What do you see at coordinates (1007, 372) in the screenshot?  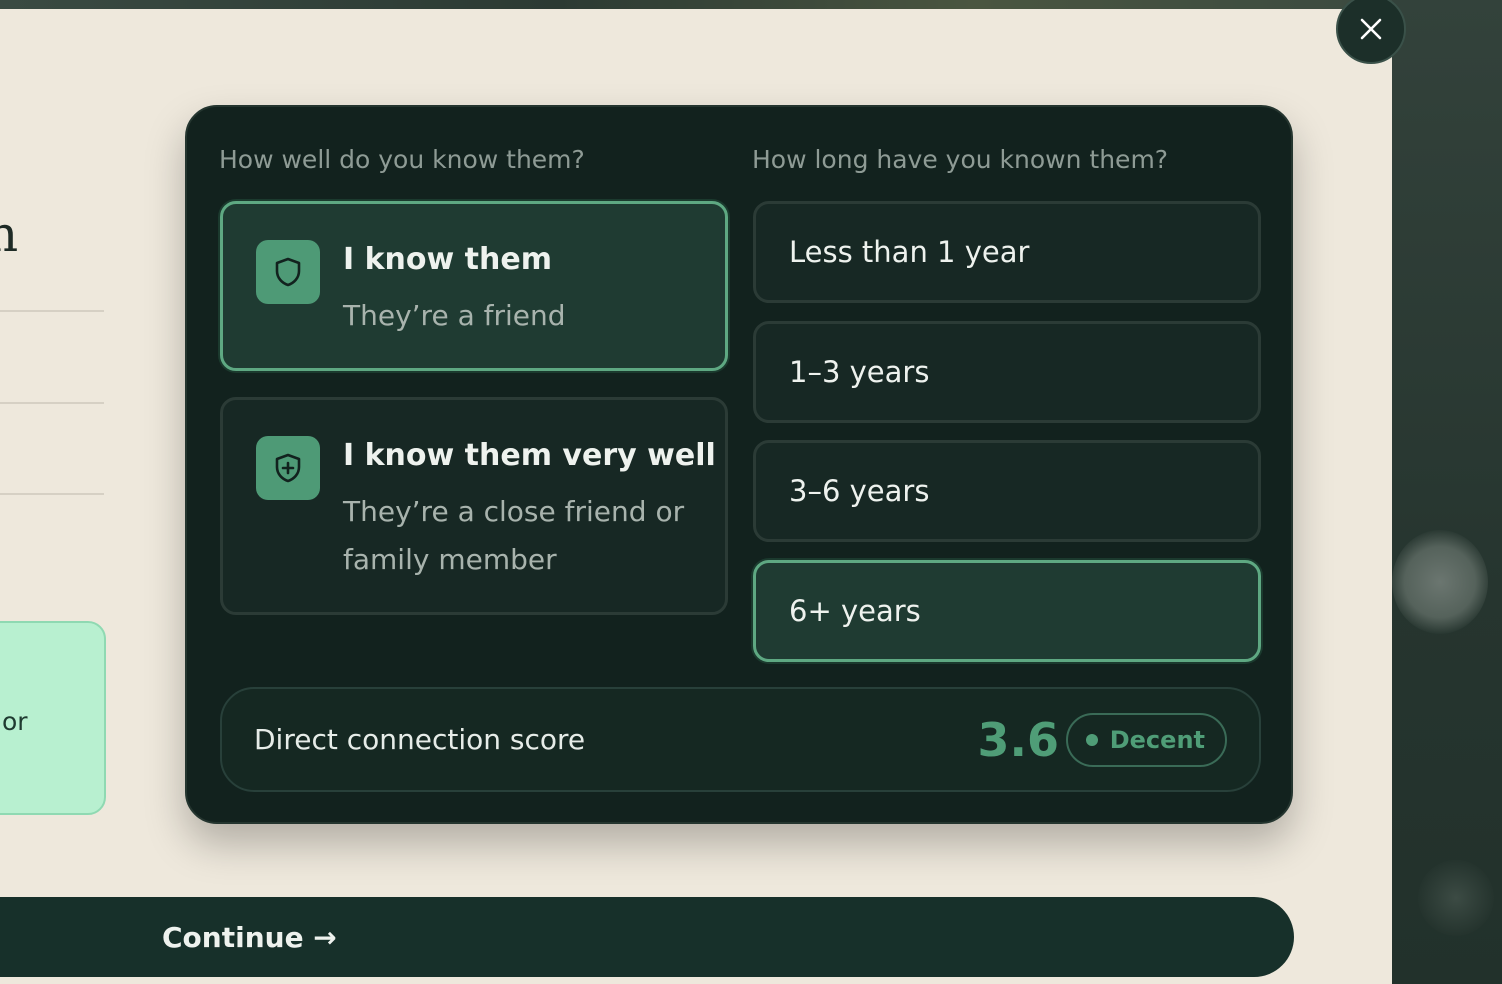 I see `duration-option-1-3-years: 1–3 years` at bounding box center [1007, 372].